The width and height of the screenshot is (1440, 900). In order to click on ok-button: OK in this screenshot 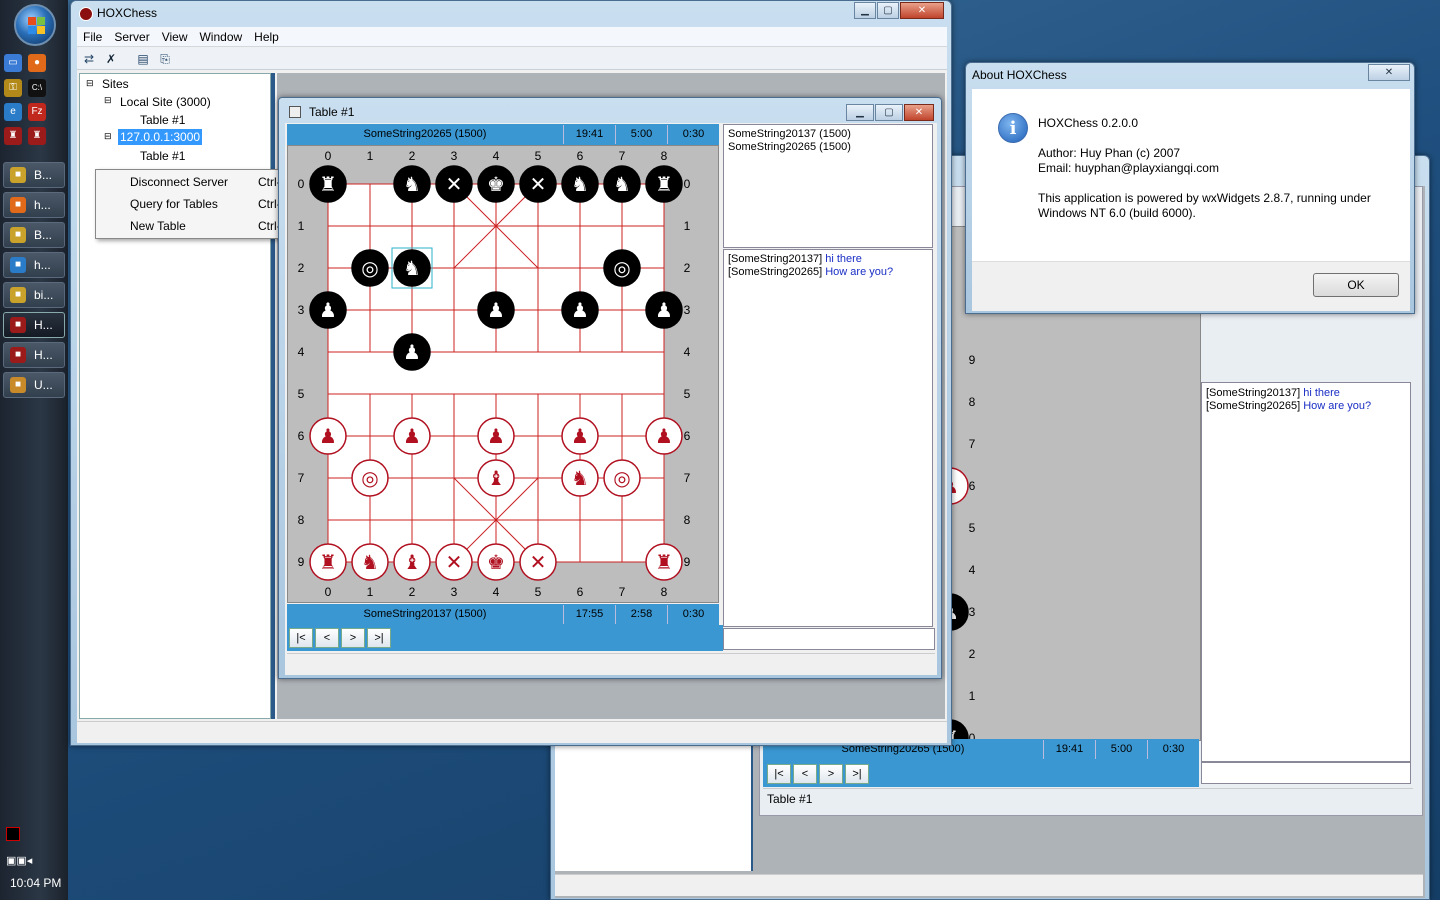, I will do `click(1356, 285)`.